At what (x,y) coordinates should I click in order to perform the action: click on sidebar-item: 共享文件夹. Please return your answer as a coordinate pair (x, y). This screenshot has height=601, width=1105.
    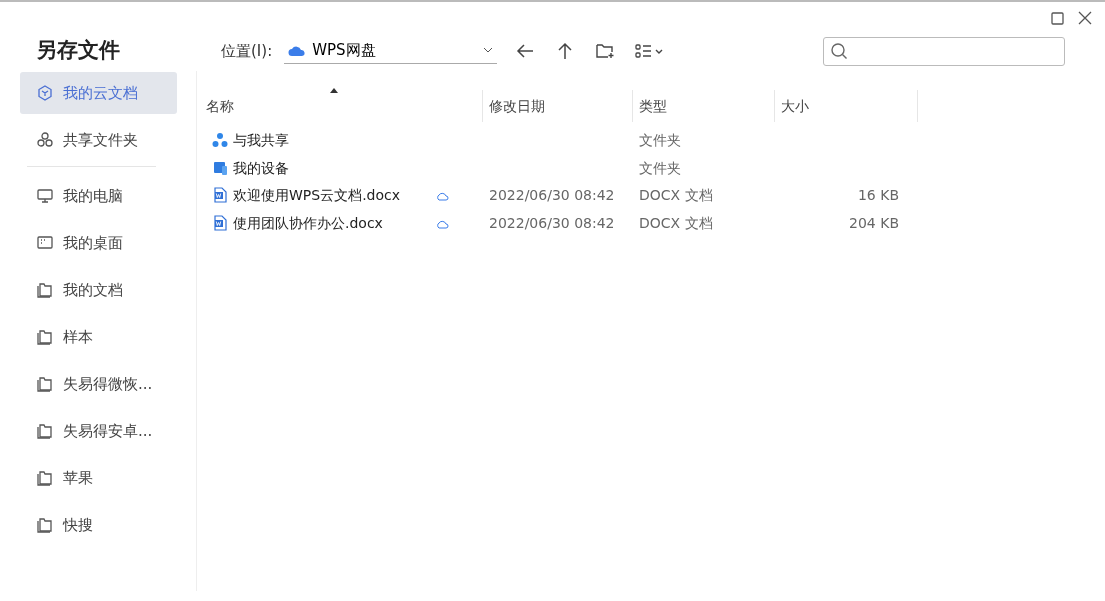
    Looking at the image, I should click on (98, 140).